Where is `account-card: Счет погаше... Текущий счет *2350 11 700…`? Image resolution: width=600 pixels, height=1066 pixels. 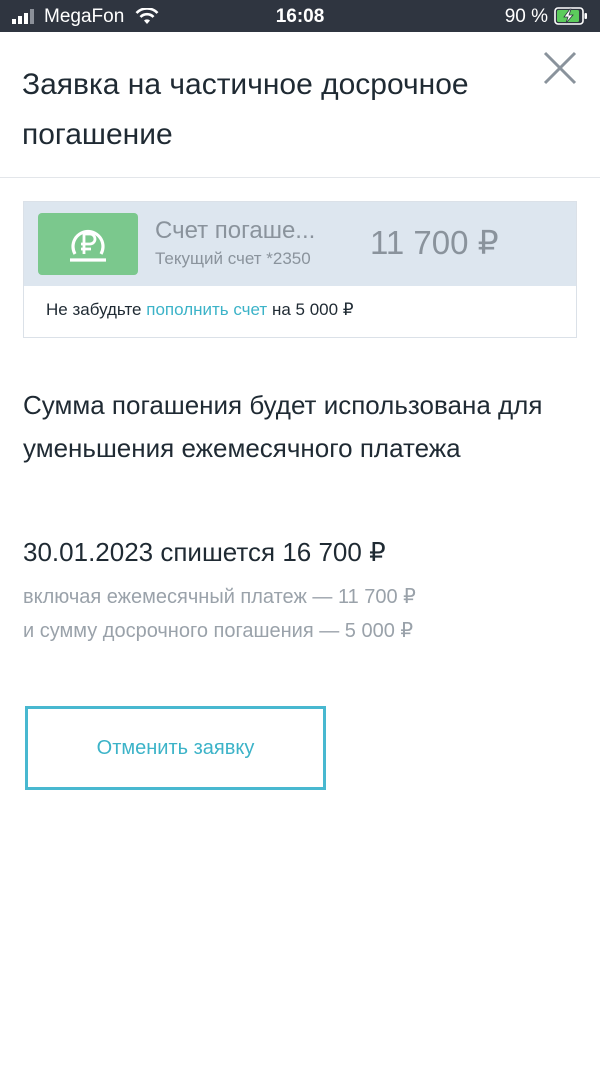 account-card: Счет погаше... Текущий счет *2350 11 700… is located at coordinates (300, 269).